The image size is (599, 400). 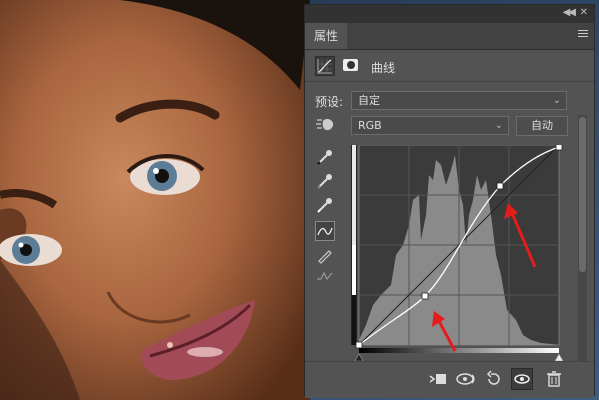 I want to click on auto-button: 自动, so click(x=542, y=126).